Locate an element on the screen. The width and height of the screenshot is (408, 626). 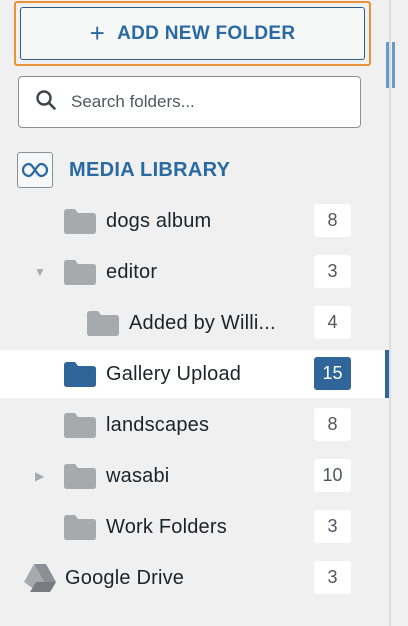
folder-item-landscapes: landscapes 8 is located at coordinates (192, 425).